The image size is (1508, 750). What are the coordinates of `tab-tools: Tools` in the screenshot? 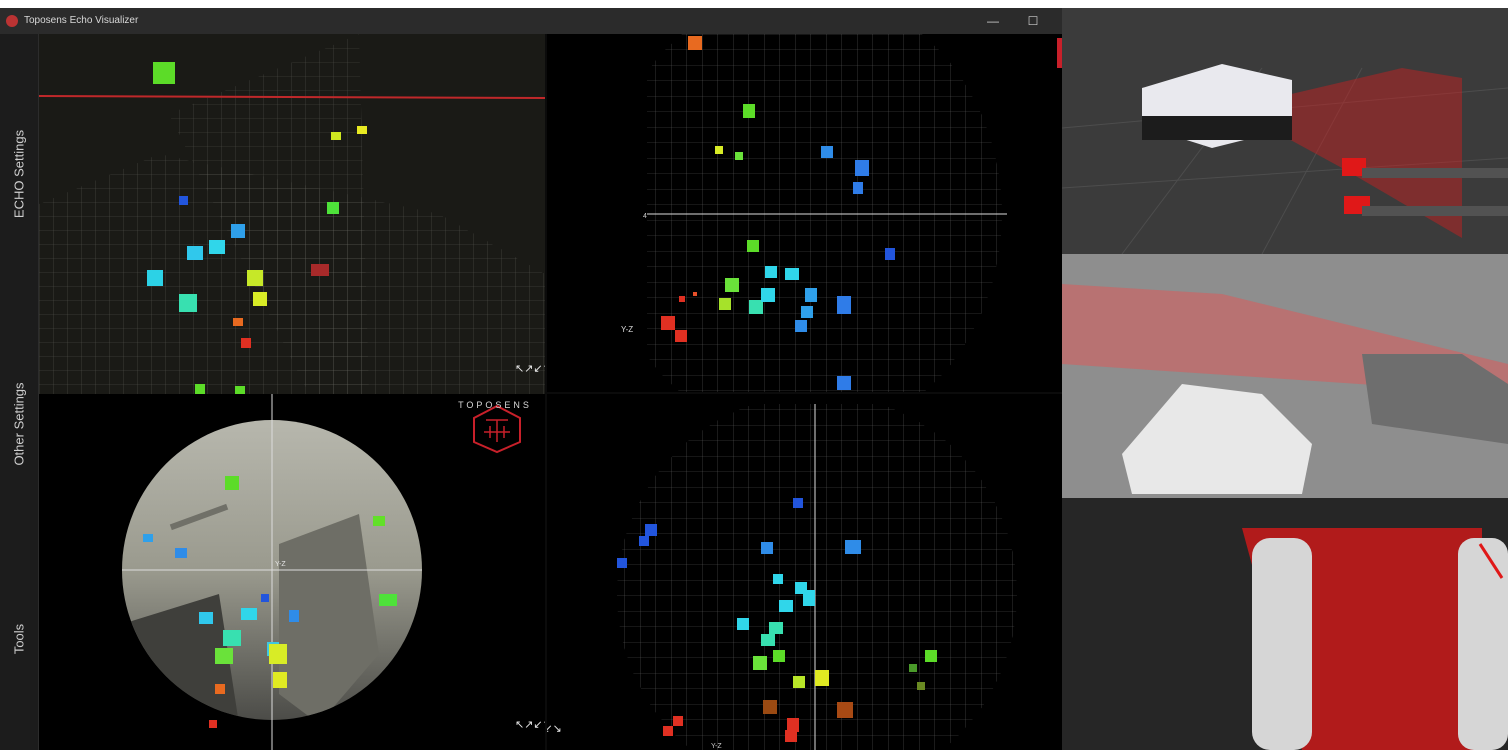 It's located at (19, 639).